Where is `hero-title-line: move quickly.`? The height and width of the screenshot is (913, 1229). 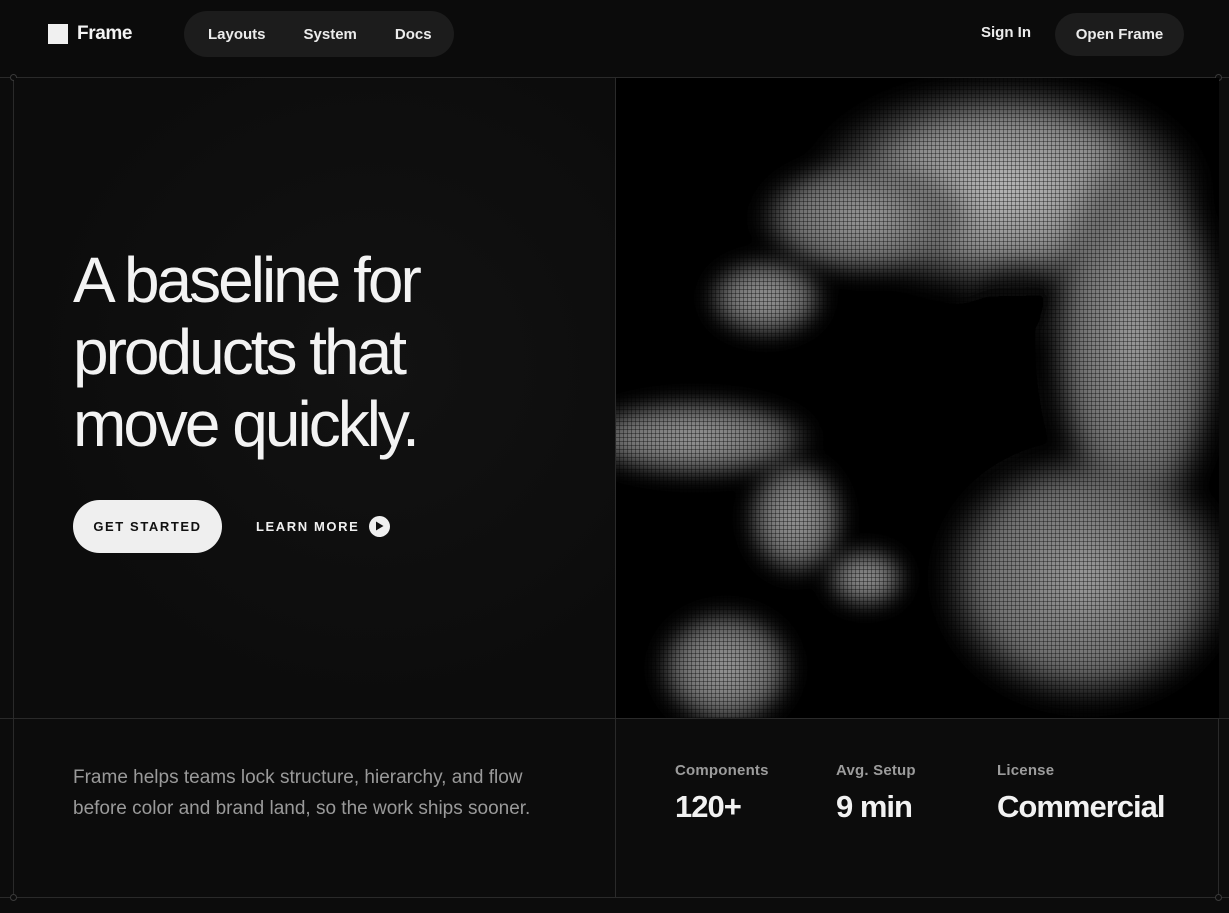 hero-title-line: move quickly. is located at coordinates (246, 424).